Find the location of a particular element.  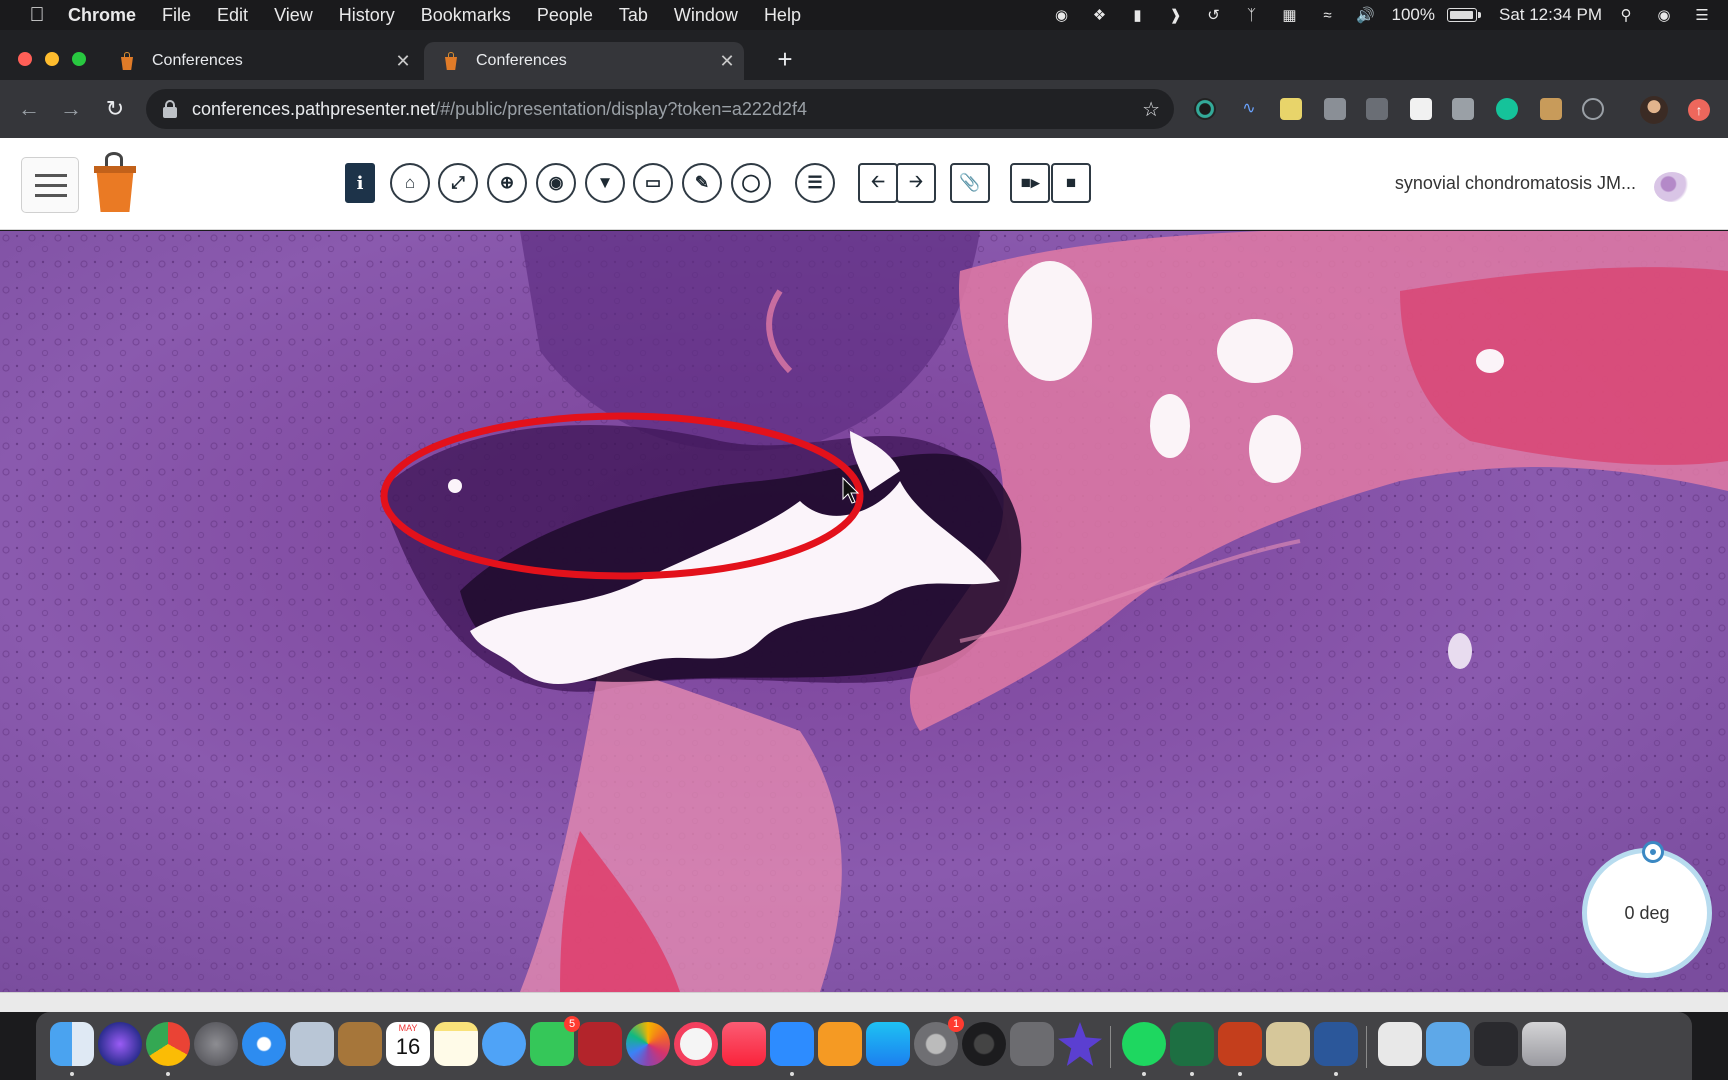

zoom-app-icon is located at coordinates (792, 1044).